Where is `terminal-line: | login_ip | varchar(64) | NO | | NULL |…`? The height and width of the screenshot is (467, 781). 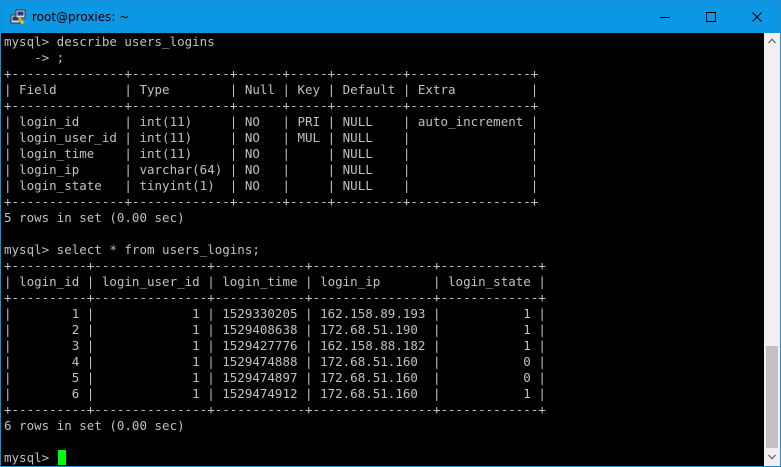 terminal-line: | login_ip | varchar(64) | NO | | NULL |… is located at coordinates (271, 169).